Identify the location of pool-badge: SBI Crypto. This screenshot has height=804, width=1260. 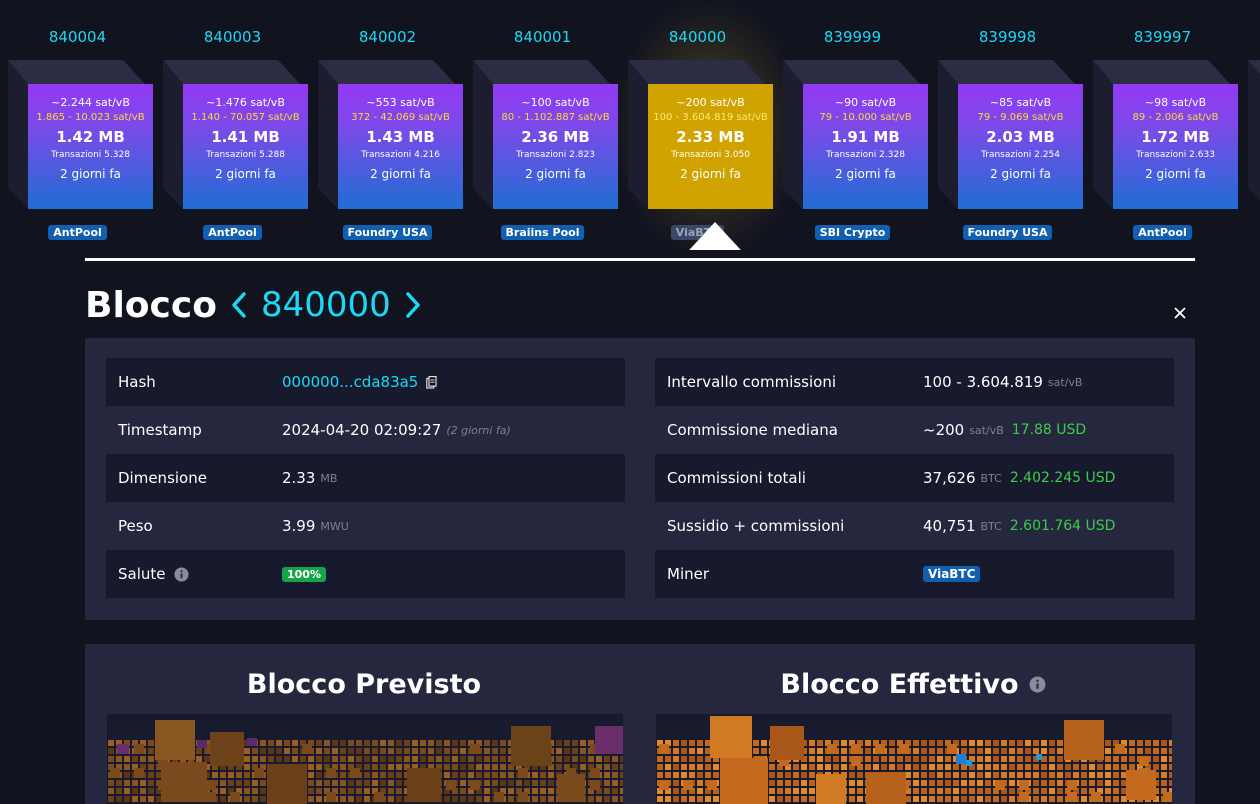
(852, 232).